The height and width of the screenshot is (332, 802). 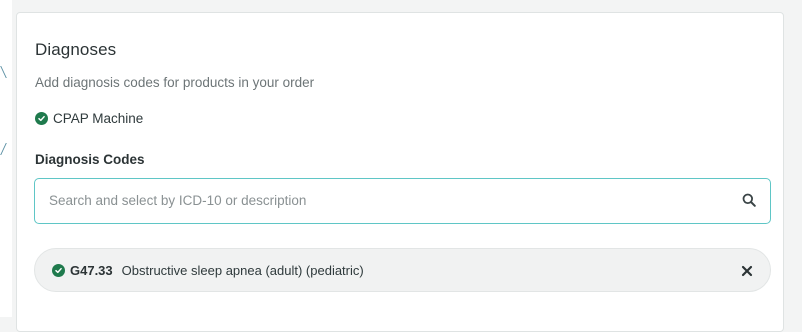 I want to click on product-item: CPAP Machine, so click(x=89, y=118).